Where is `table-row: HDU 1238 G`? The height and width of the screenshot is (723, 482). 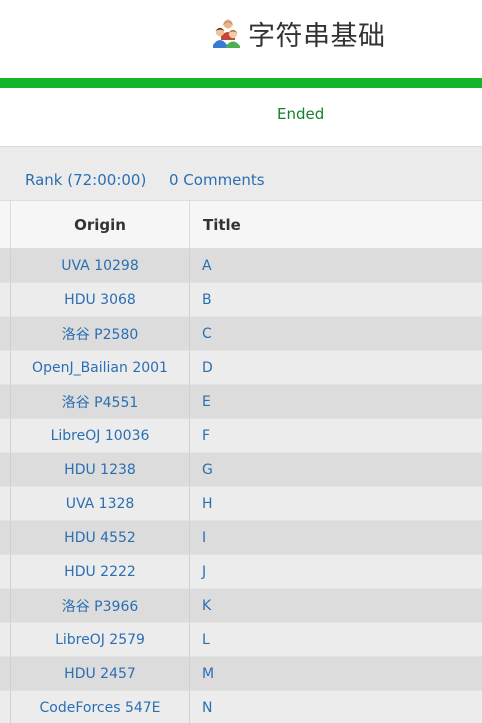 table-row: HDU 1238 G is located at coordinates (241, 470).